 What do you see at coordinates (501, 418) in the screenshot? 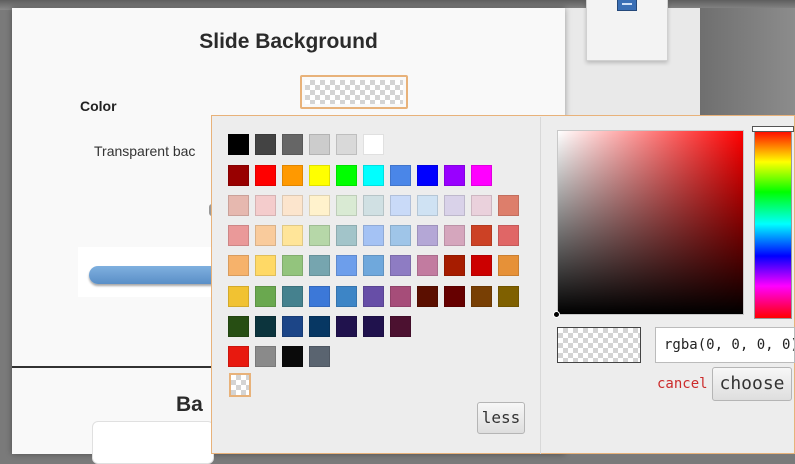
I see `less-button: less` at bounding box center [501, 418].